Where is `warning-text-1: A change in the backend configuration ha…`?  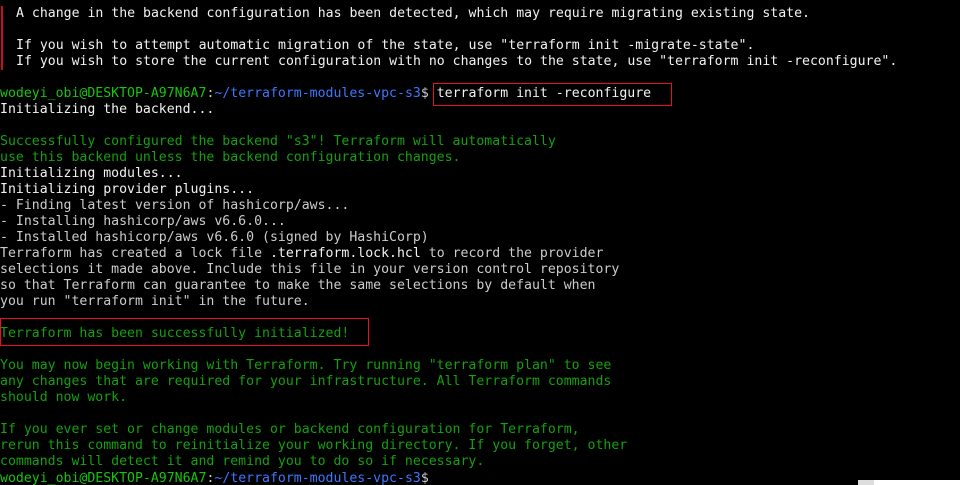 warning-text-1: A change in the backend configuration ha… is located at coordinates (413, 13).